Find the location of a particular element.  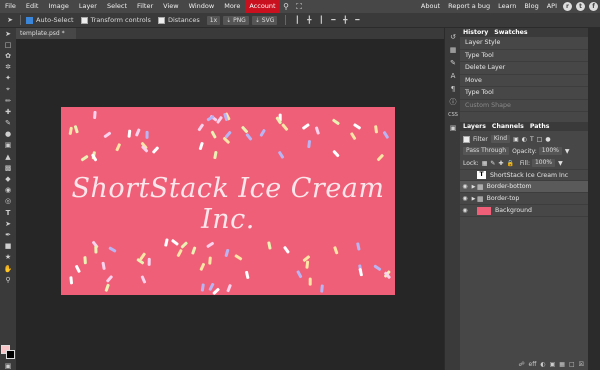

image-panel-icon: ▣ is located at coordinates (453, 127).